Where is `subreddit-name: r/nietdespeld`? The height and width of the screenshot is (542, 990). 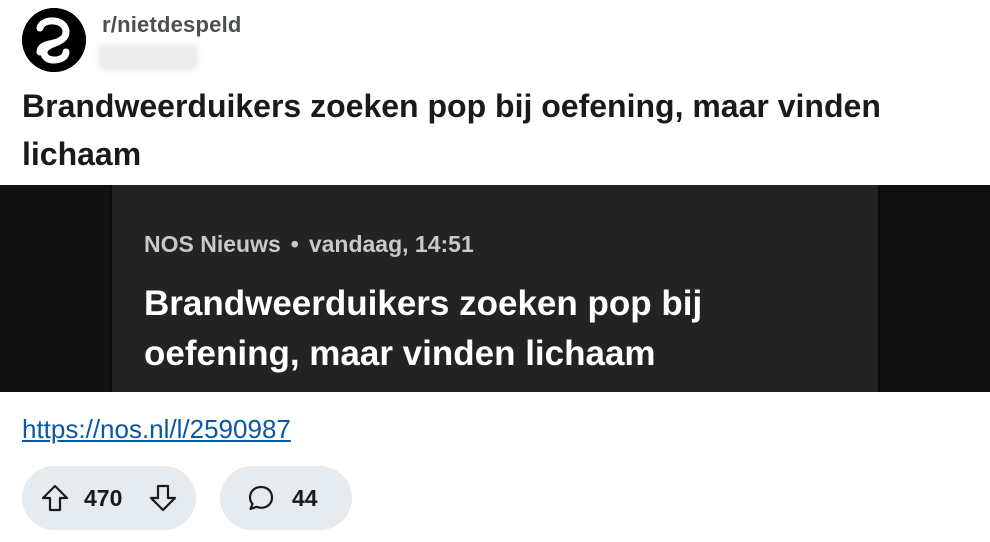
subreddit-name: r/nietdespeld is located at coordinates (172, 25).